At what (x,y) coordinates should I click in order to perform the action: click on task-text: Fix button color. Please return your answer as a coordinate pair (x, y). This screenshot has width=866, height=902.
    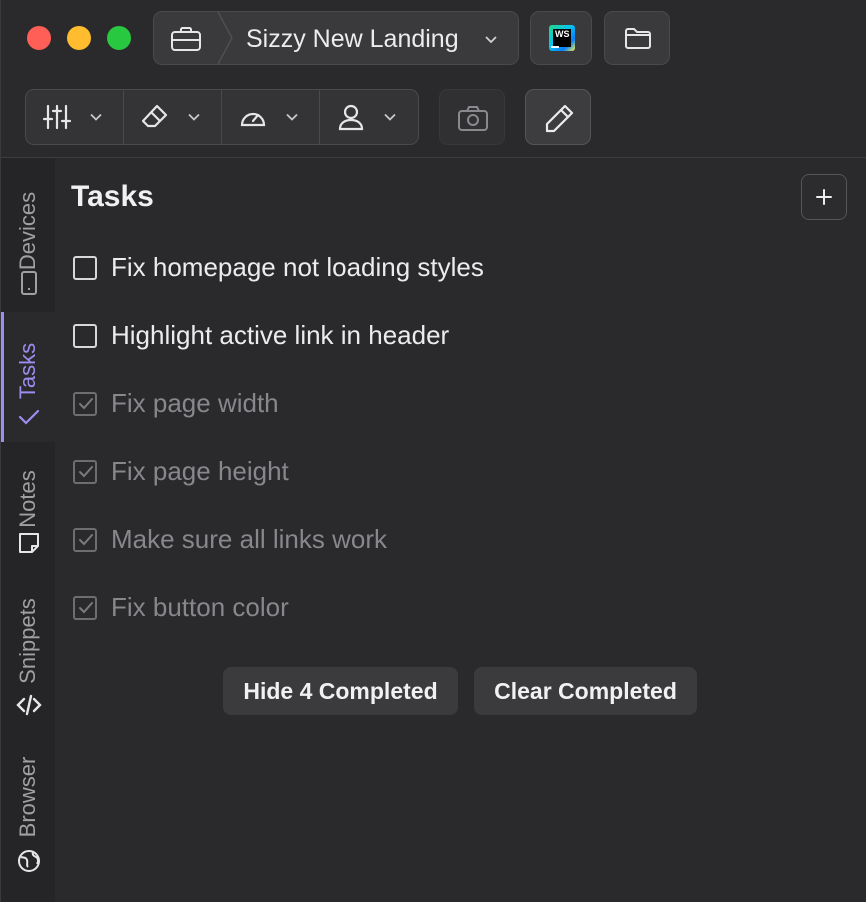
    Looking at the image, I should click on (200, 607).